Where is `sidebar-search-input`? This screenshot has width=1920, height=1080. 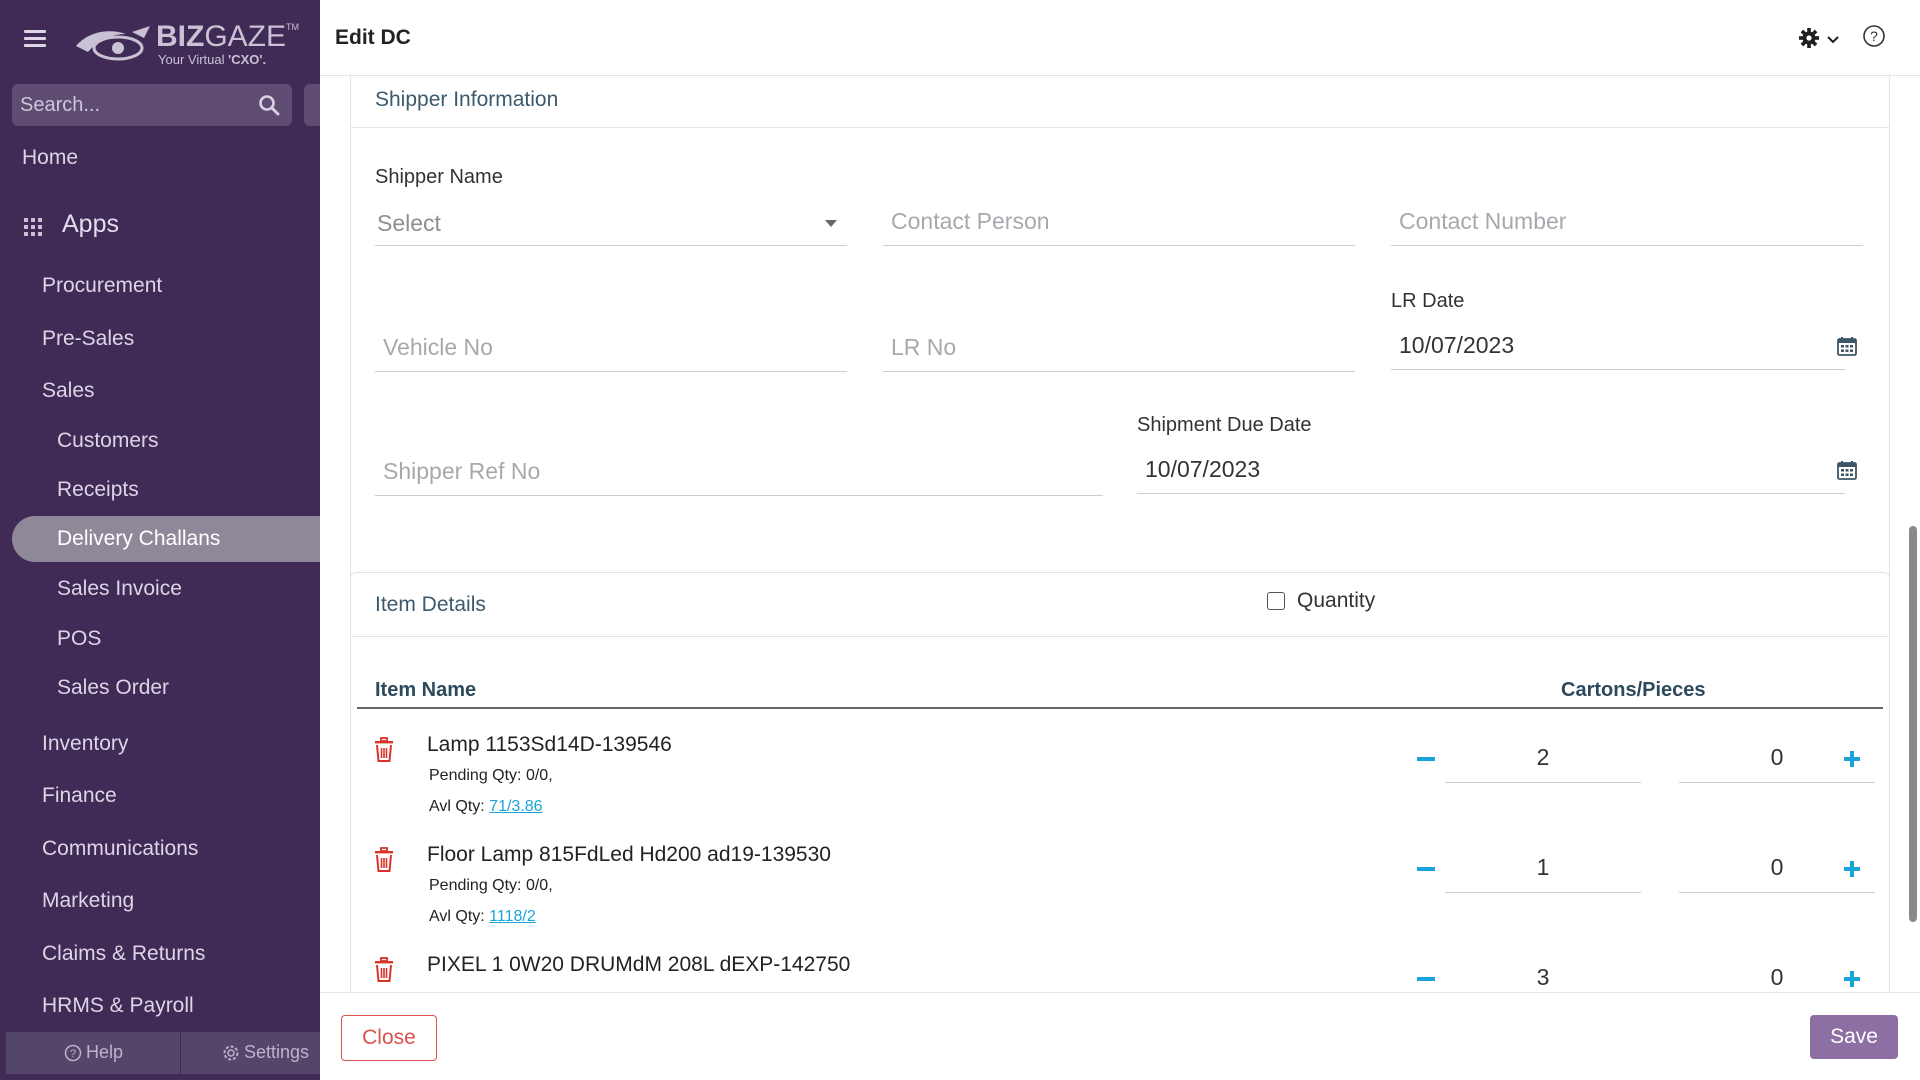
sidebar-search-input is located at coordinates (135, 105).